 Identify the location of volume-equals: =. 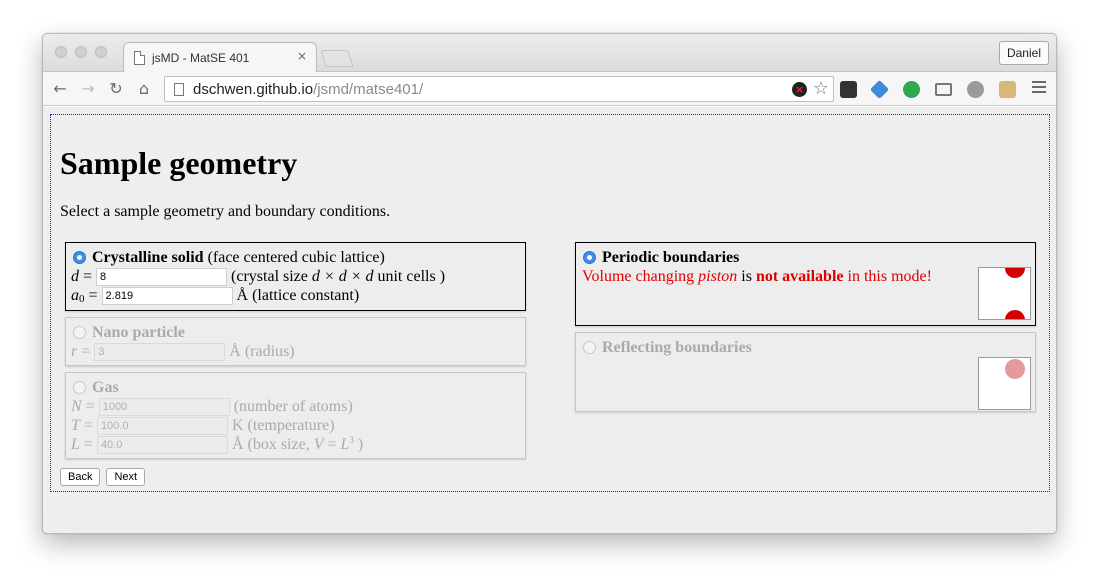
(332, 444).